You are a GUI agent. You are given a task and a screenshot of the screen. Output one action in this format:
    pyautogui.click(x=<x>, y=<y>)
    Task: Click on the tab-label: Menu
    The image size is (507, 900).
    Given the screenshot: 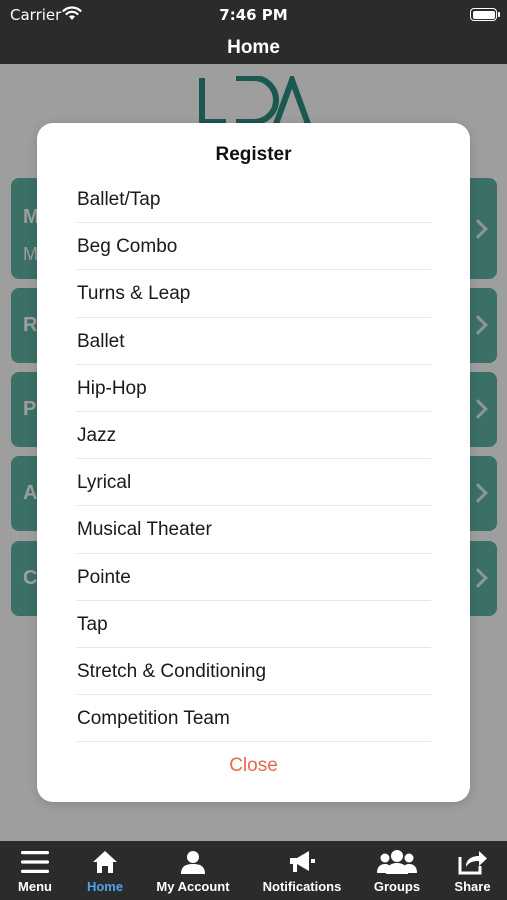 What is the action you would take?
    pyautogui.click(x=35, y=886)
    